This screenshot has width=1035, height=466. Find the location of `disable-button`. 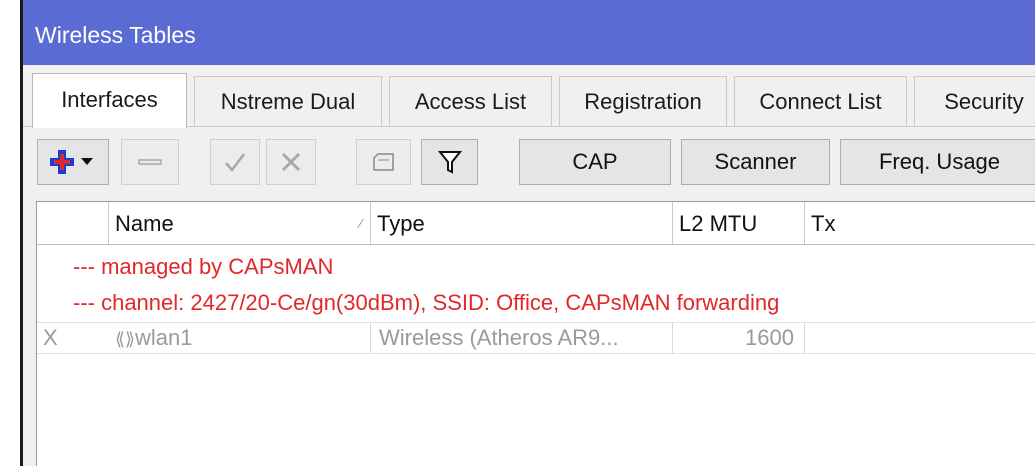

disable-button is located at coordinates (291, 162).